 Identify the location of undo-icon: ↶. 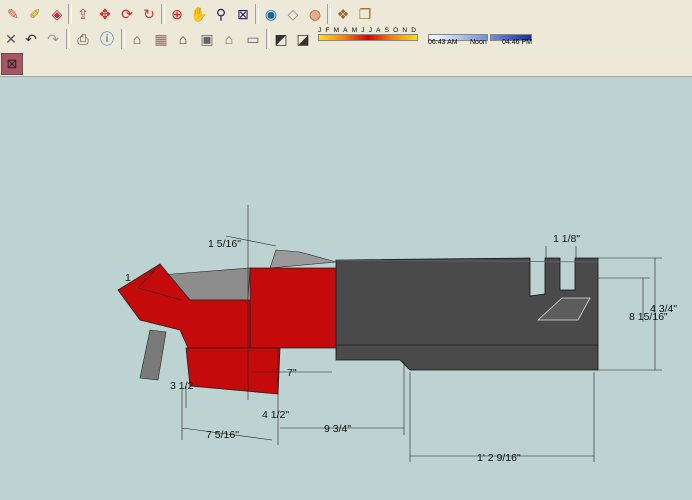
(31, 39).